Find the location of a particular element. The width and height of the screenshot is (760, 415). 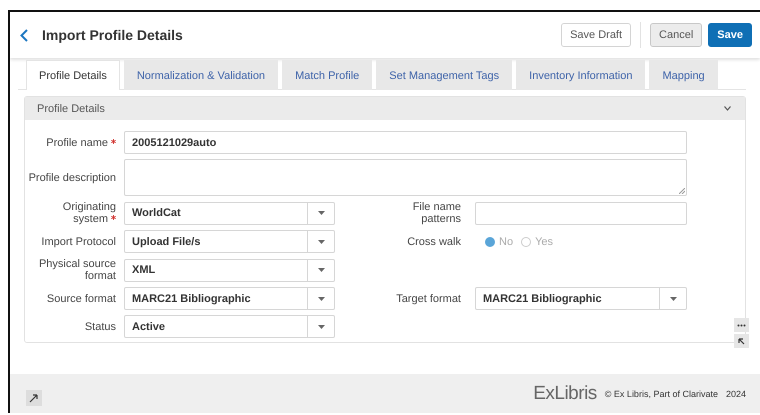

arrow-icon is located at coordinates (741, 341).